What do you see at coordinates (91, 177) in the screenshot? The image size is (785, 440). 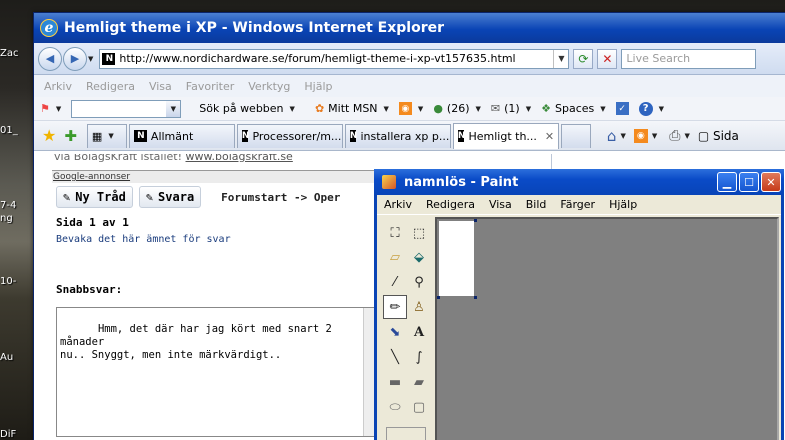 I see `google-ads-link: Google-annonser` at bounding box center [91, 177].